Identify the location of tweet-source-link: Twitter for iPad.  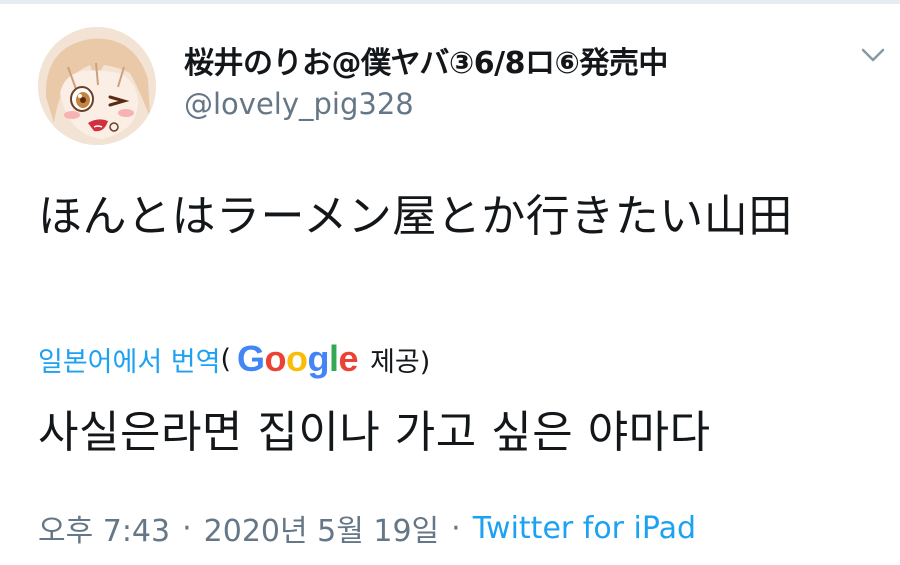
(584, 528).